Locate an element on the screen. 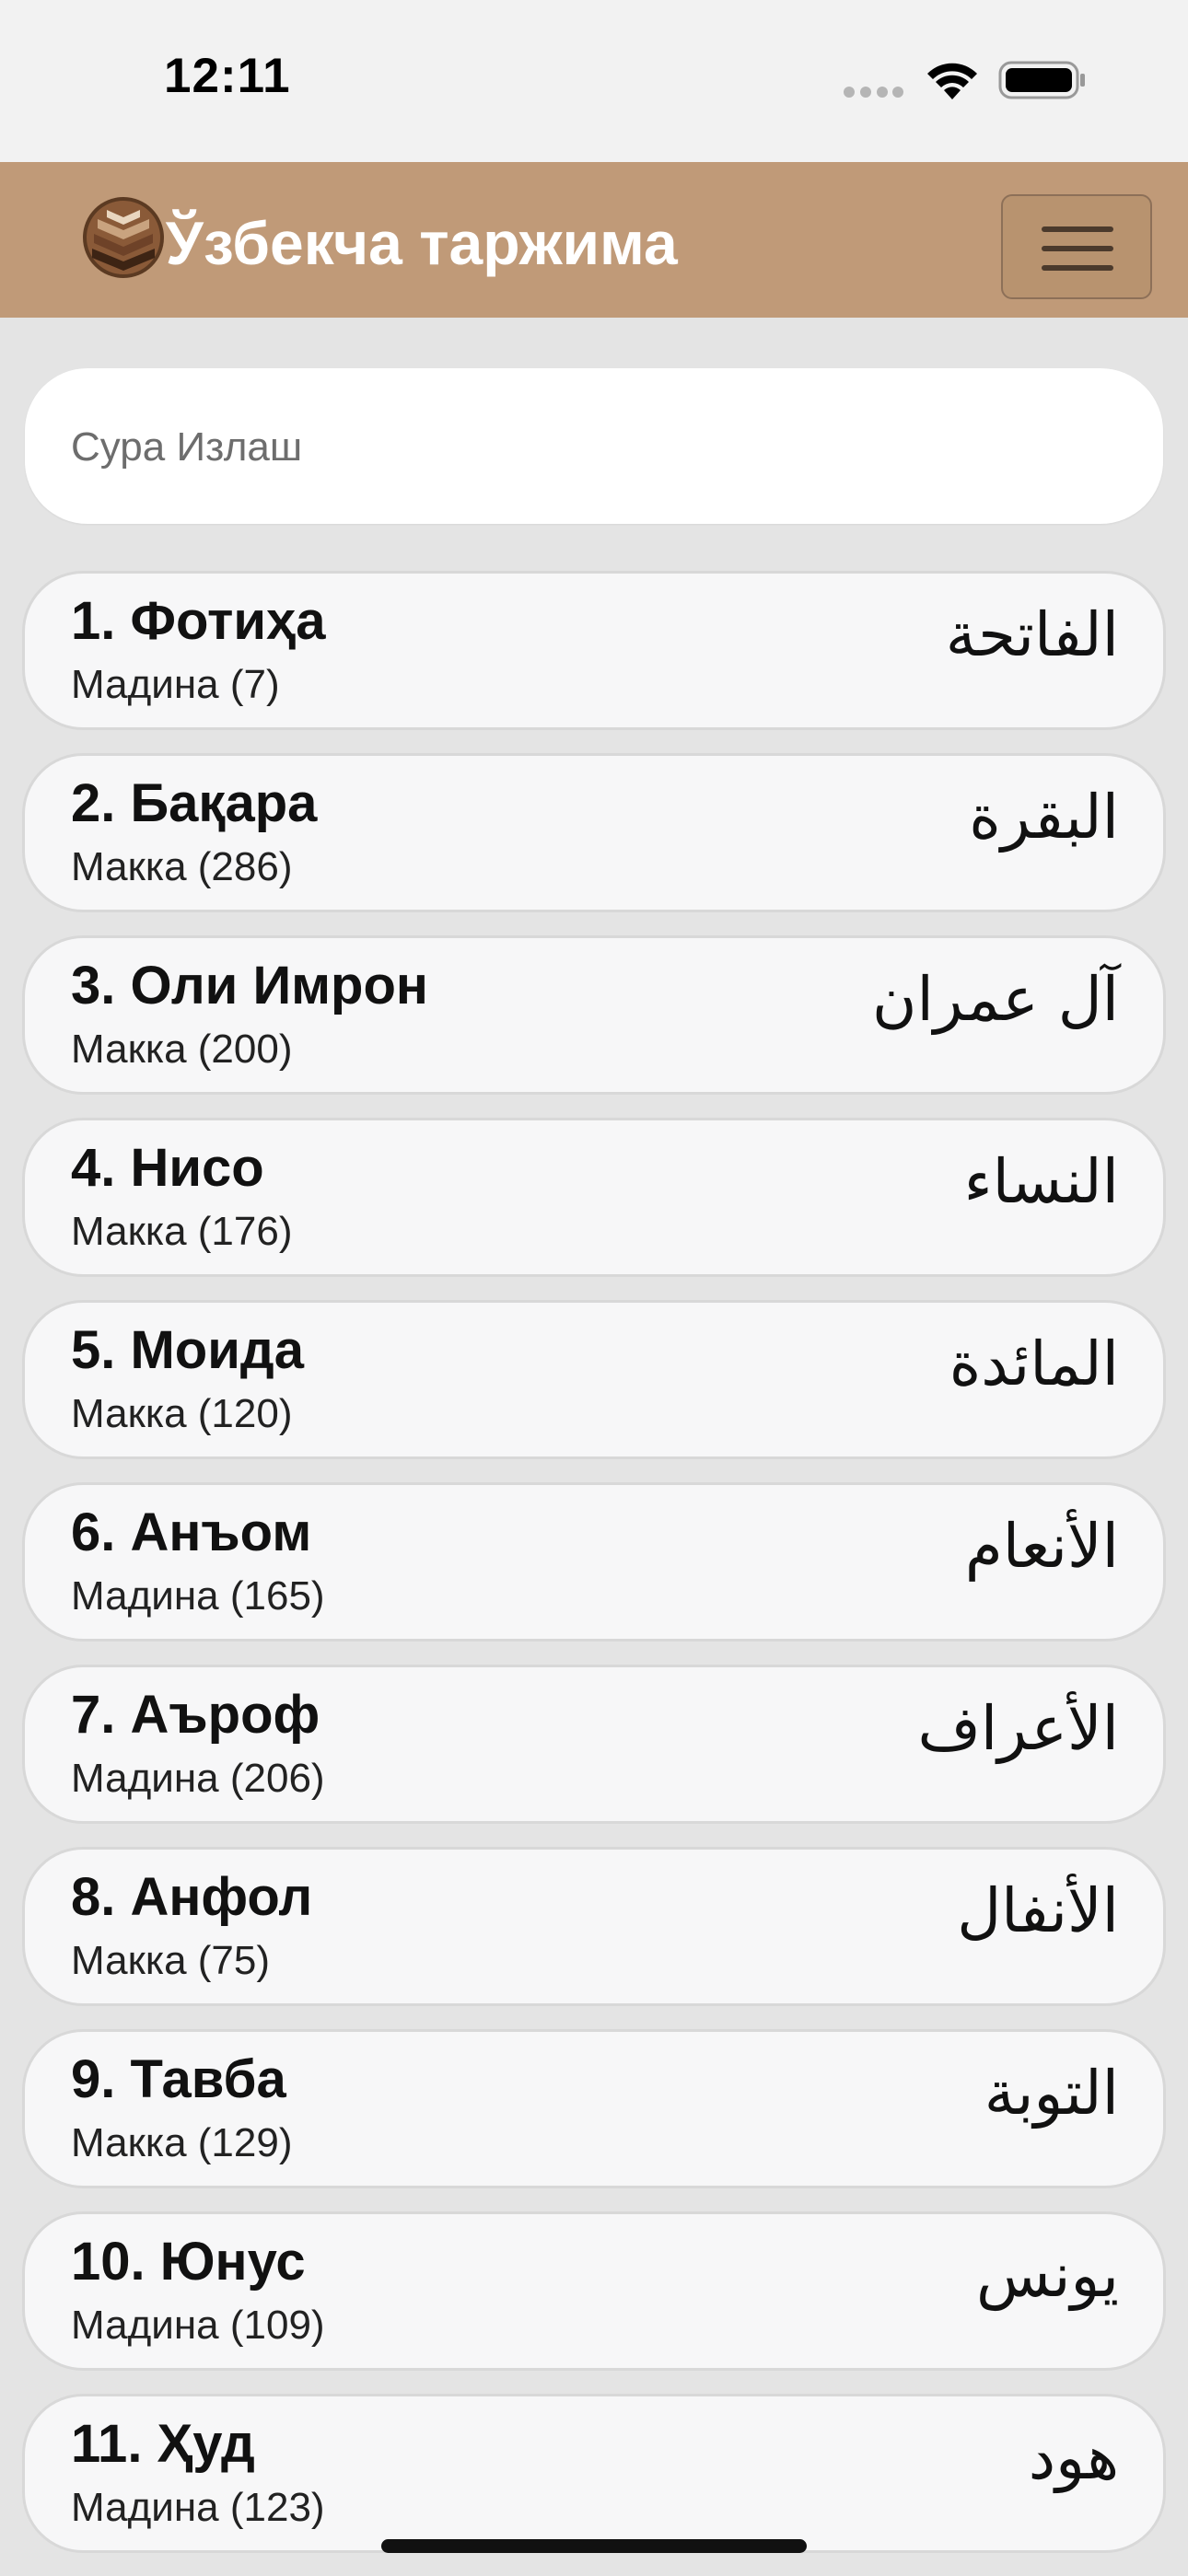  sura-meta: Макка (75) is located at coordinates (171, 1960).